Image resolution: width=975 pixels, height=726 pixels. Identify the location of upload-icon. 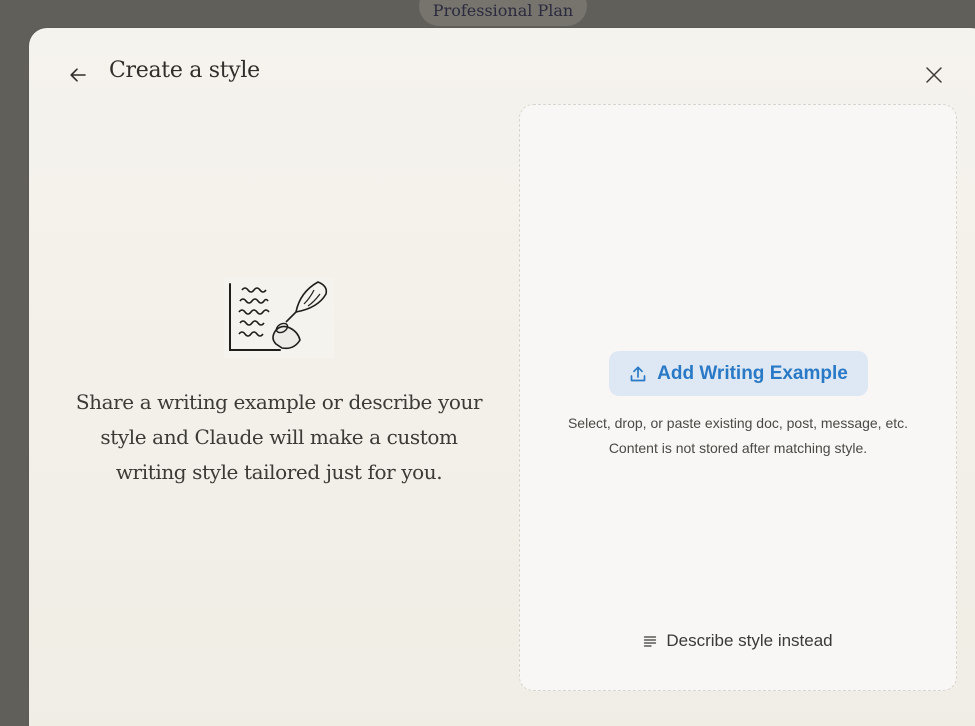
(638, 373).